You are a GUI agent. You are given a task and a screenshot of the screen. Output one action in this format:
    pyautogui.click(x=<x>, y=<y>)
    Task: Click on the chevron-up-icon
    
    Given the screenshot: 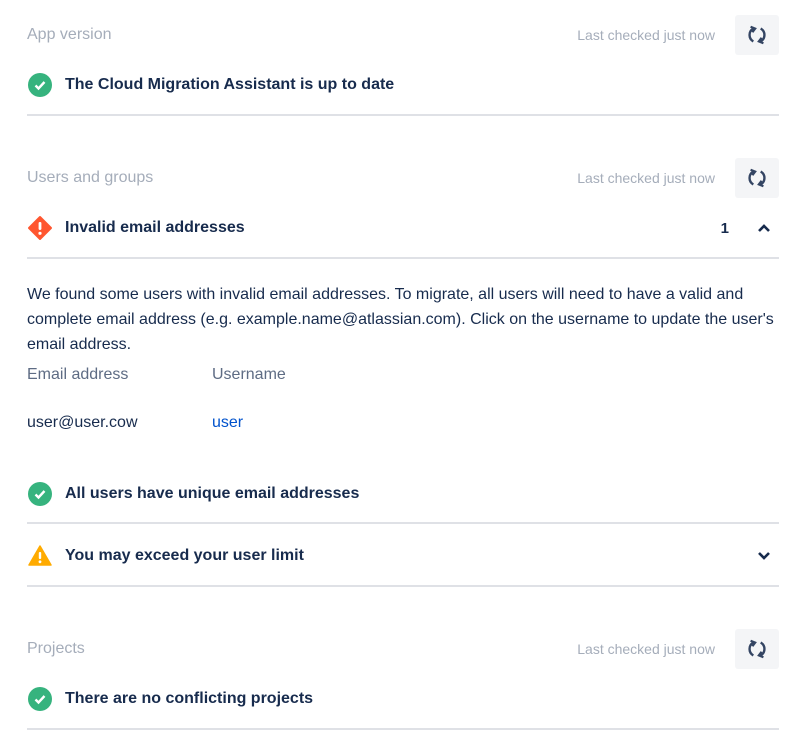 What is the action you would take?
    pyautogui.click(x=764, y=228)
    